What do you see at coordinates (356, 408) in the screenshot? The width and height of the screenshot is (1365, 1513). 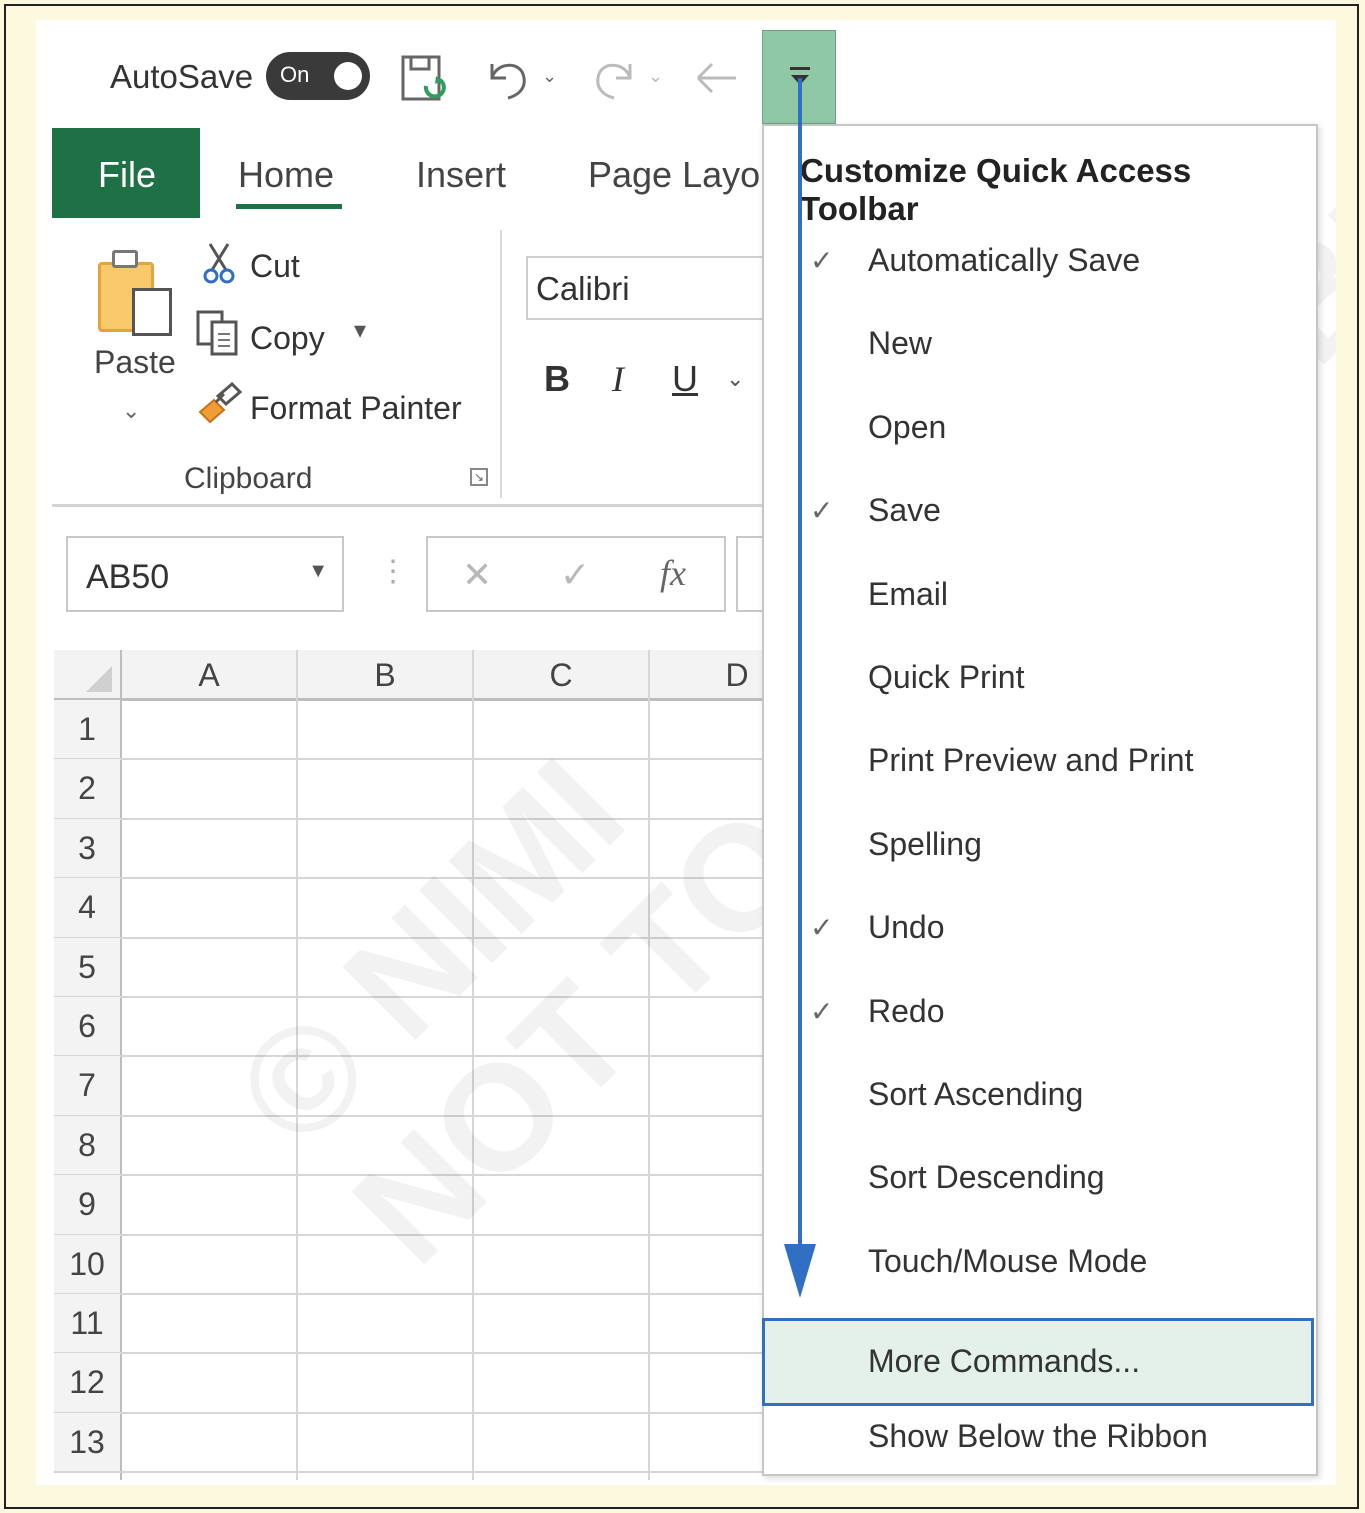 I see `format-painter-button: Format Painter` at bounding box center [356, 408].